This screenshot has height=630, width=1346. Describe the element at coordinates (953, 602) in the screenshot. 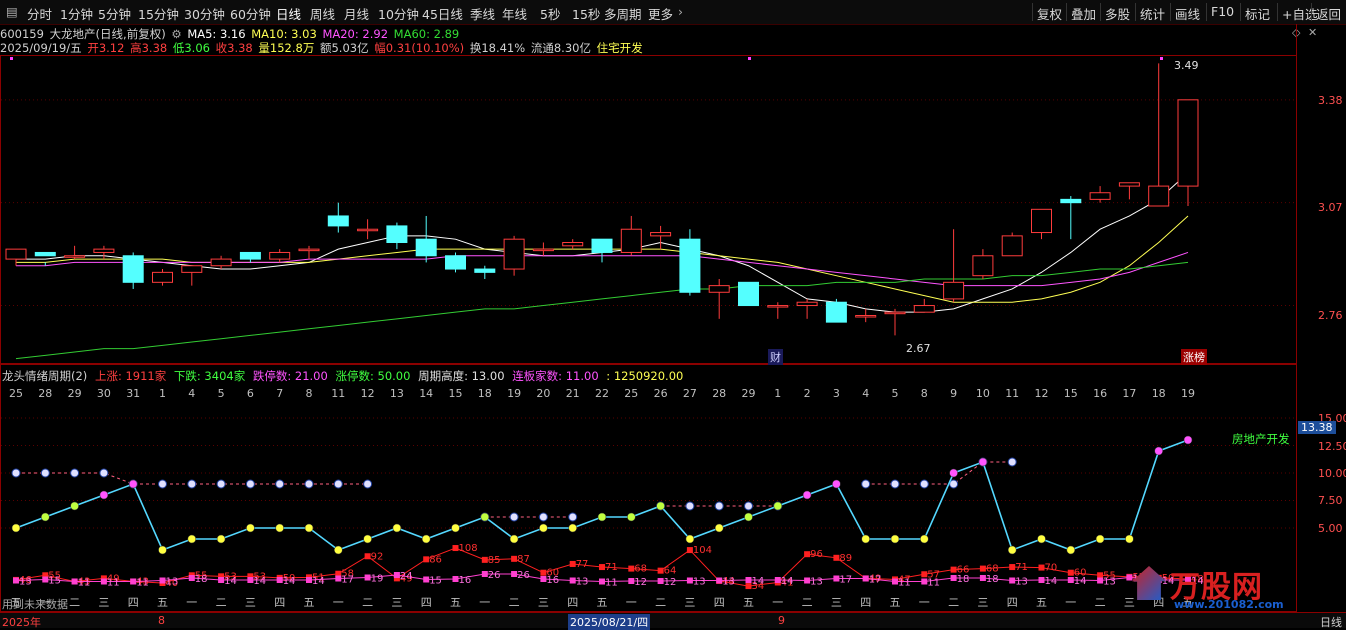

I see `weekday-label: 二` at that location.